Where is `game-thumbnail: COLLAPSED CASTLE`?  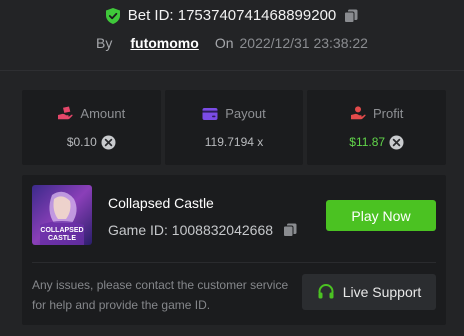 game-thumbnail: COLLAPSED CASTLE is located at coordinates (62, 215).